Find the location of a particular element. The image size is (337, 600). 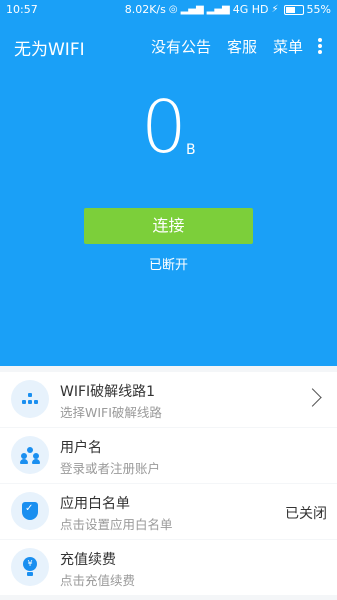

status-battery: 55% is located at coordinates (318, 9).